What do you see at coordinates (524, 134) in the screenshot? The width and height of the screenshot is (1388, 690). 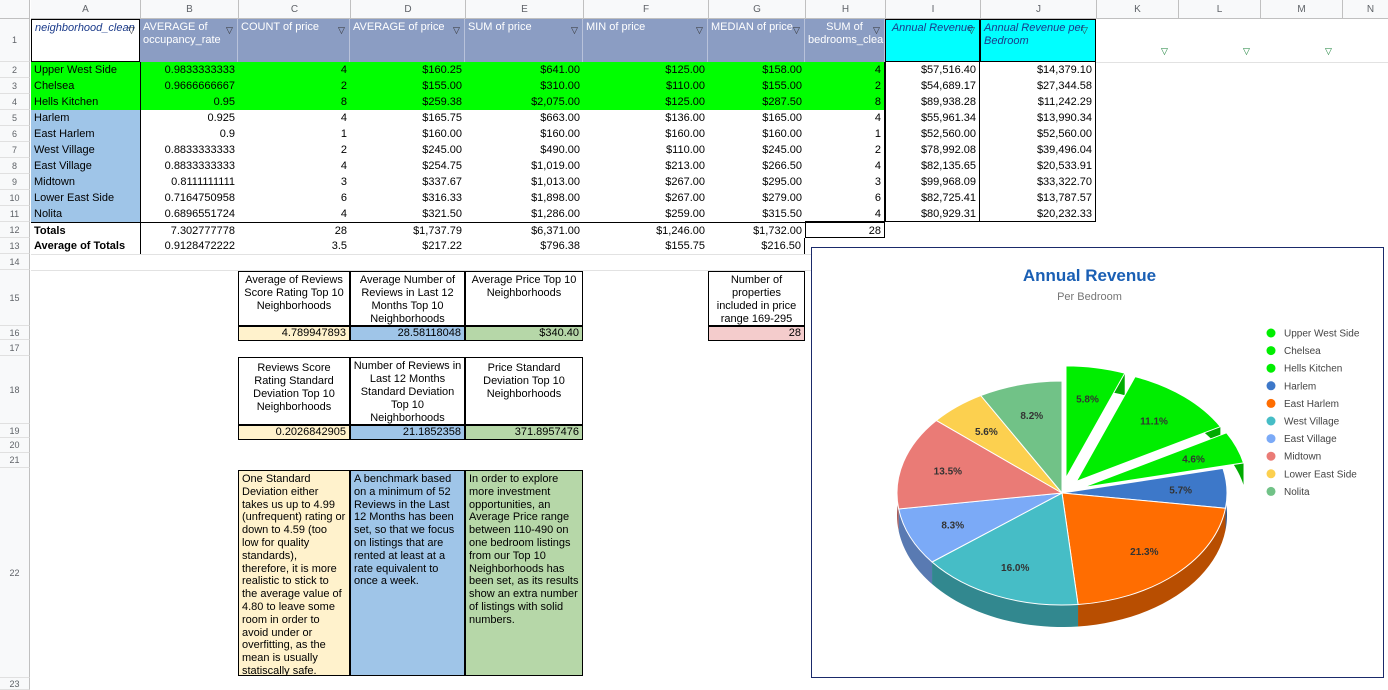 I see `table-cell-sum: $160.00` at bounding box center [524, 134].